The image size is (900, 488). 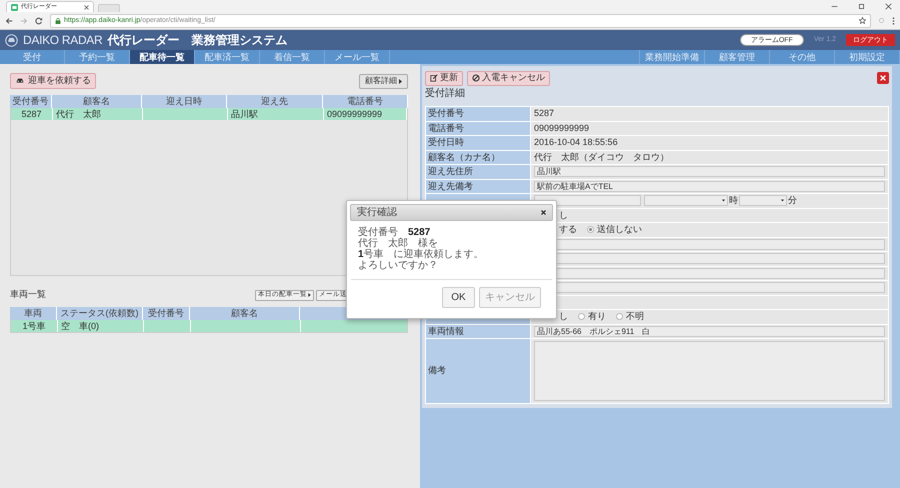 What do you see at coordinates (568, 229) in the screenshot?
I see `radio-label: する` at bounding box center [568, 229].